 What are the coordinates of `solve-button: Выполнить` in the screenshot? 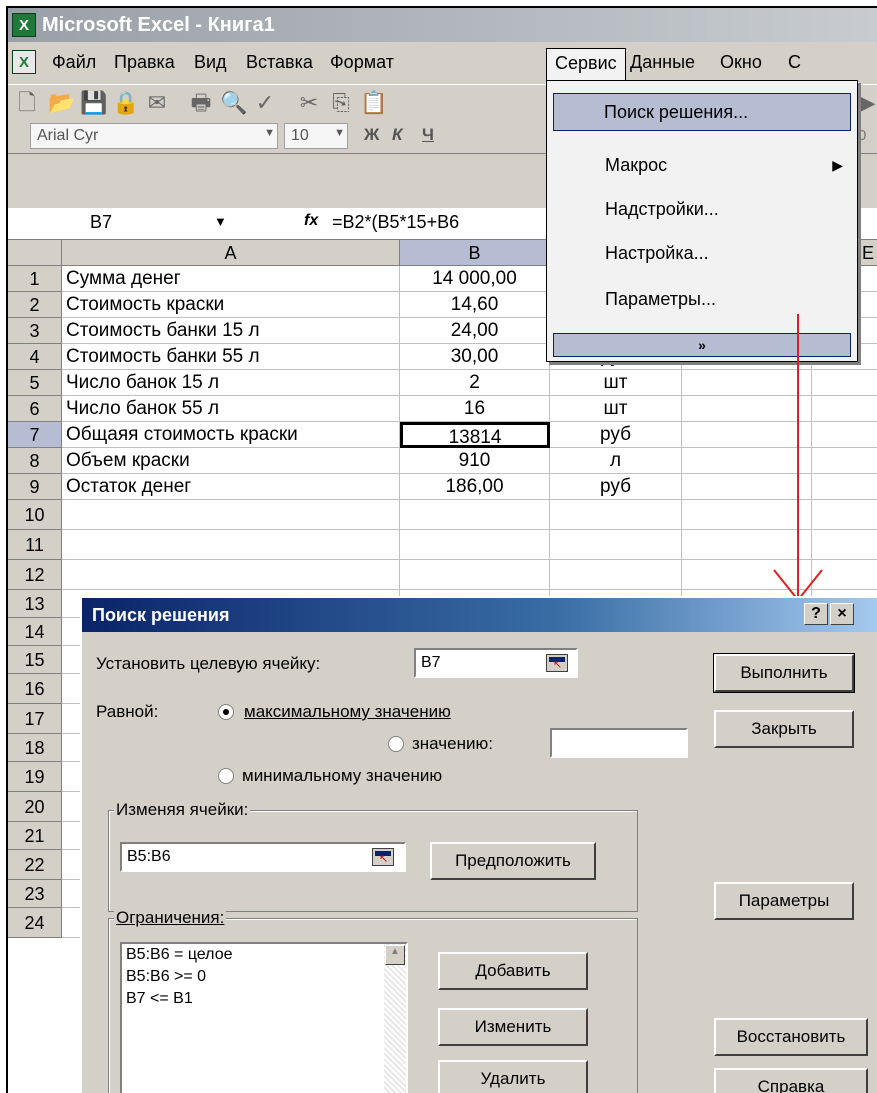 It's located at (784, 673).